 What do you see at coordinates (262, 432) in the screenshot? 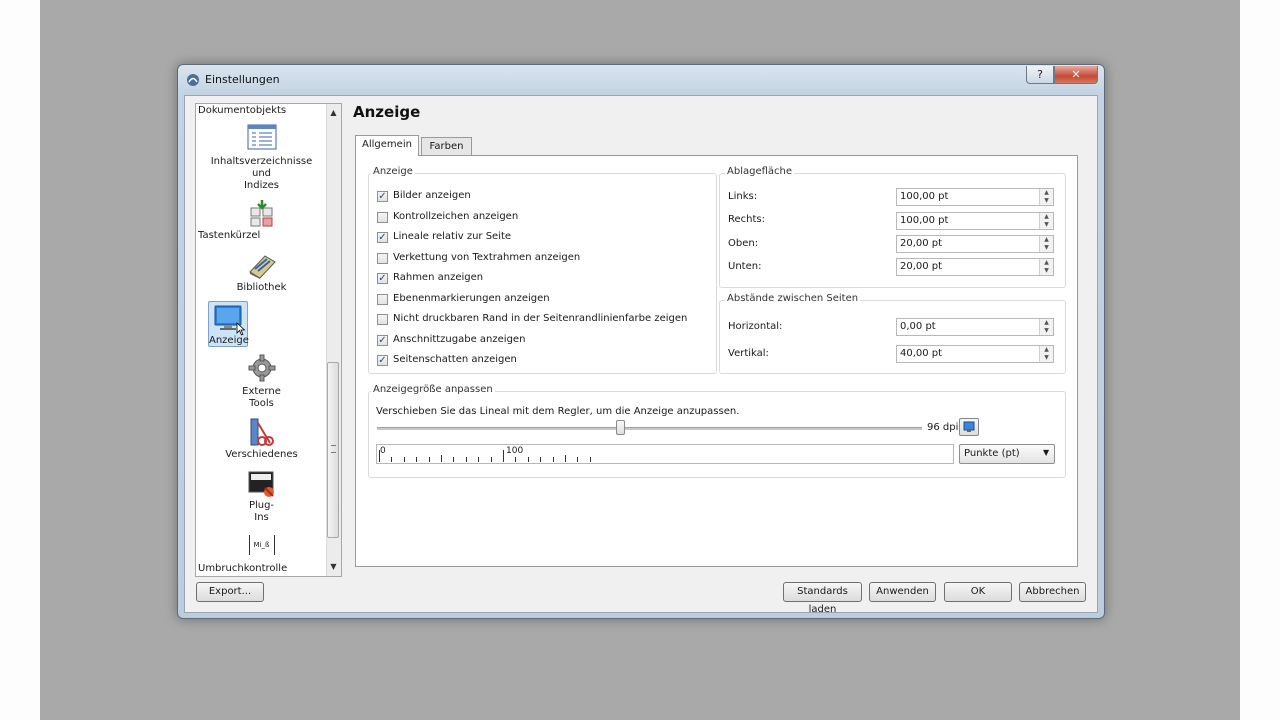
I see `misc-tools-icon` at bounding box center [262, 432].